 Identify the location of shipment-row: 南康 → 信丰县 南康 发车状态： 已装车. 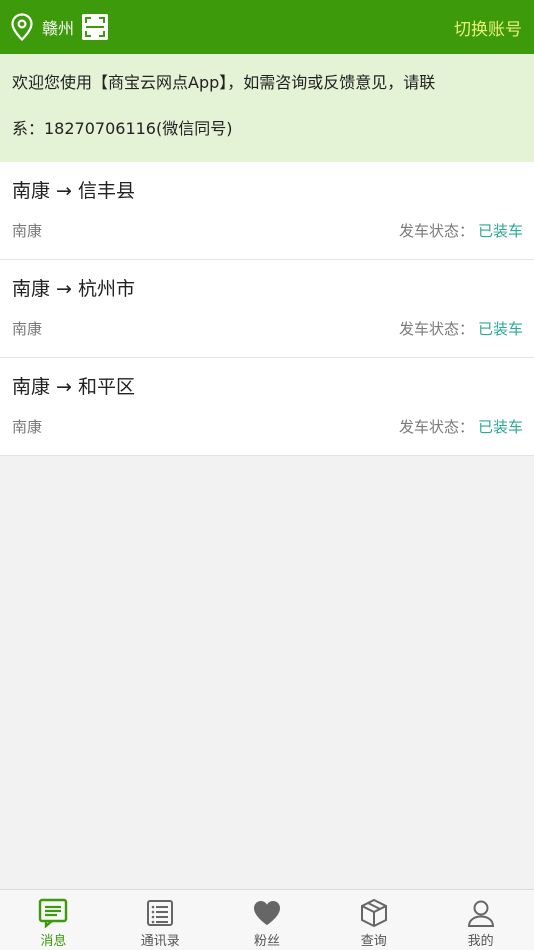
(267, 211).